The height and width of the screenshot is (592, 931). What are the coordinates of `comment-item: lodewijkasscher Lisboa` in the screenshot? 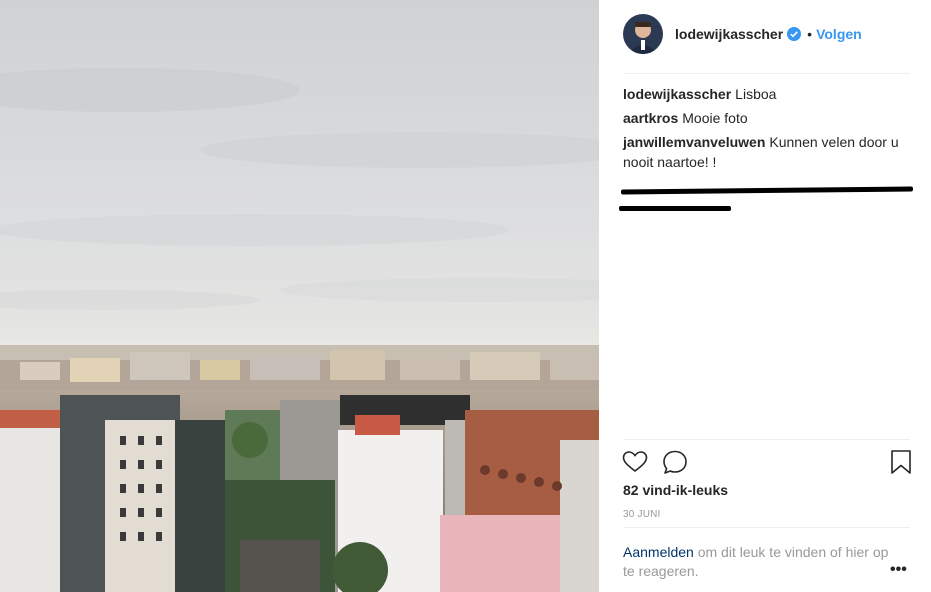 It's located at (768, 94).